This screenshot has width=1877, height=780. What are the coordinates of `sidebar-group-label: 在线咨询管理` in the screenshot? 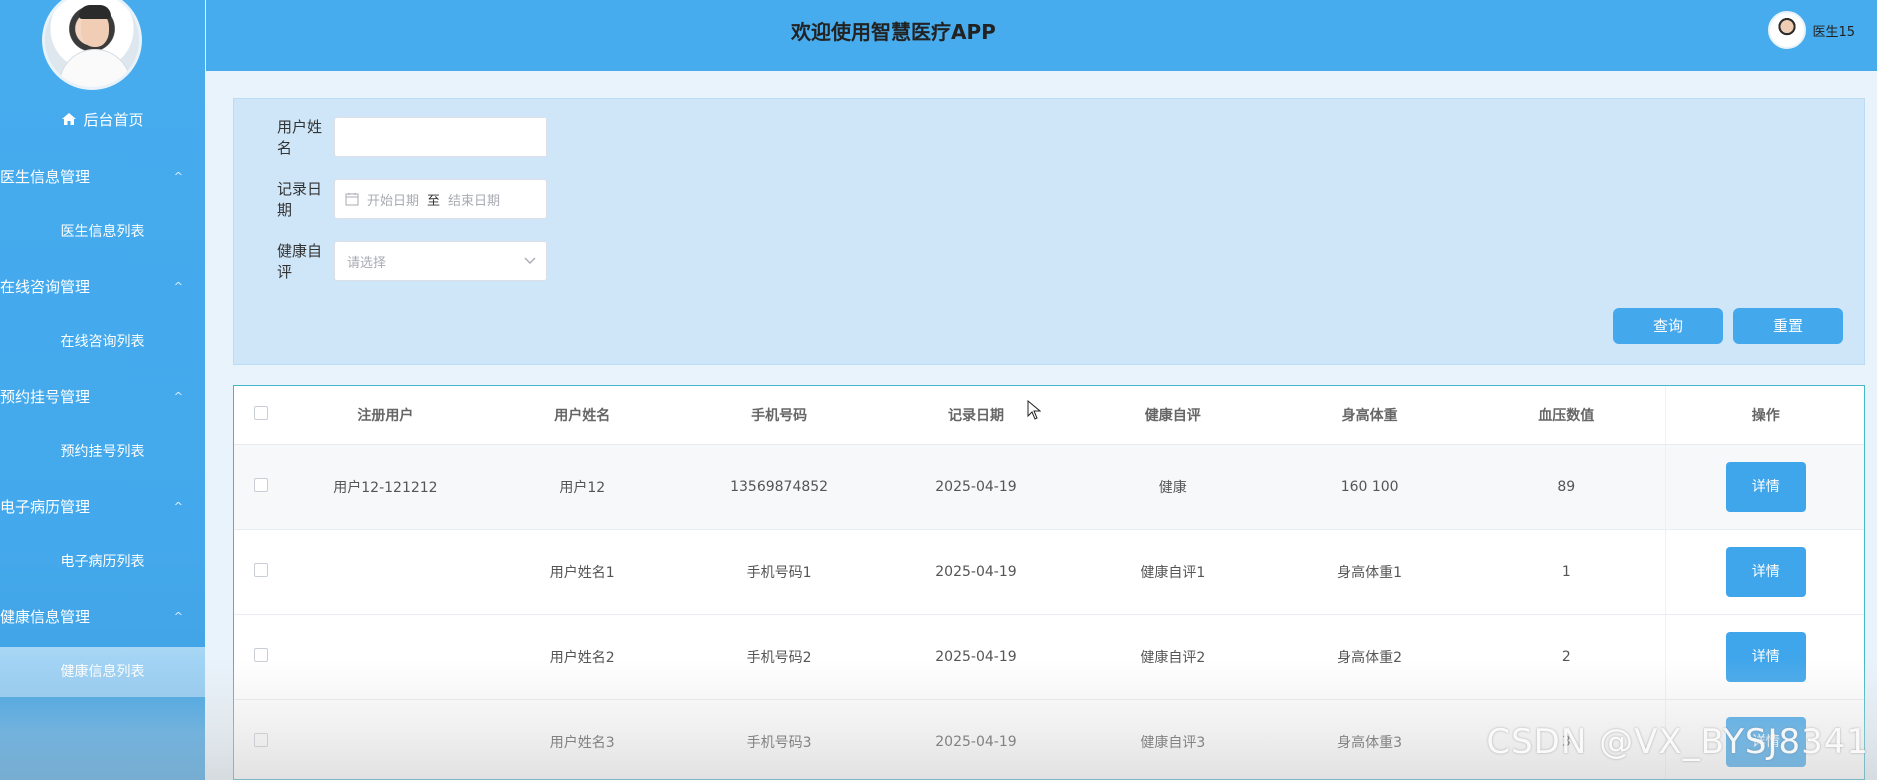 It's located at (45, 287).